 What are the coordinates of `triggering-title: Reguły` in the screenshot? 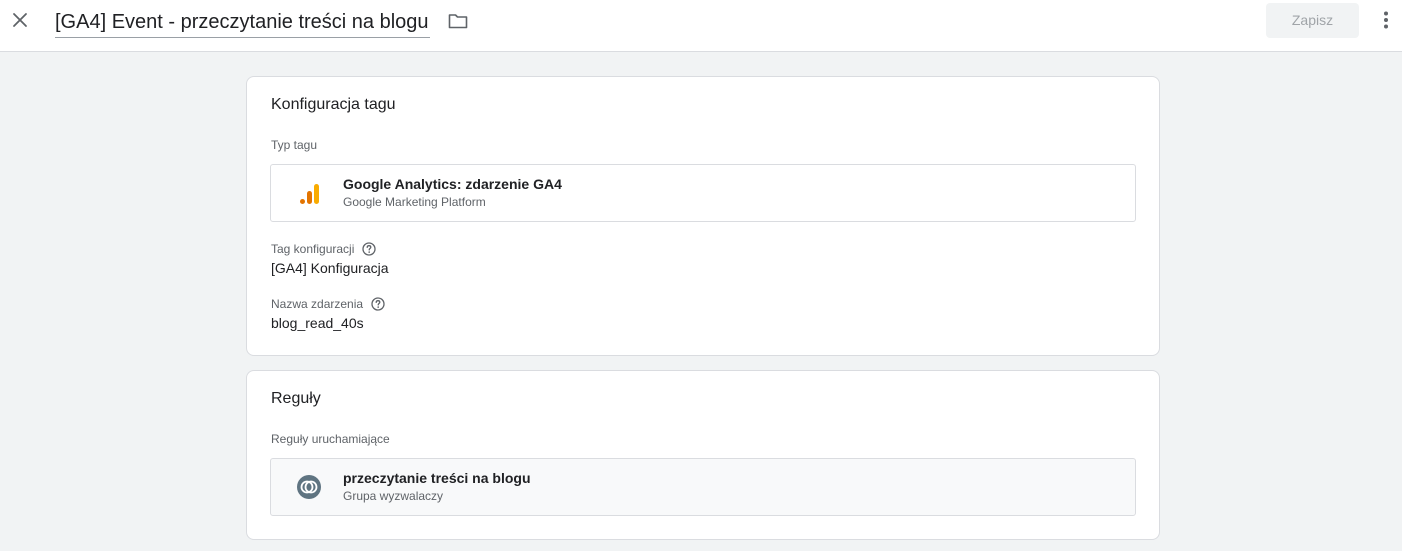 It's located at (296, 398).